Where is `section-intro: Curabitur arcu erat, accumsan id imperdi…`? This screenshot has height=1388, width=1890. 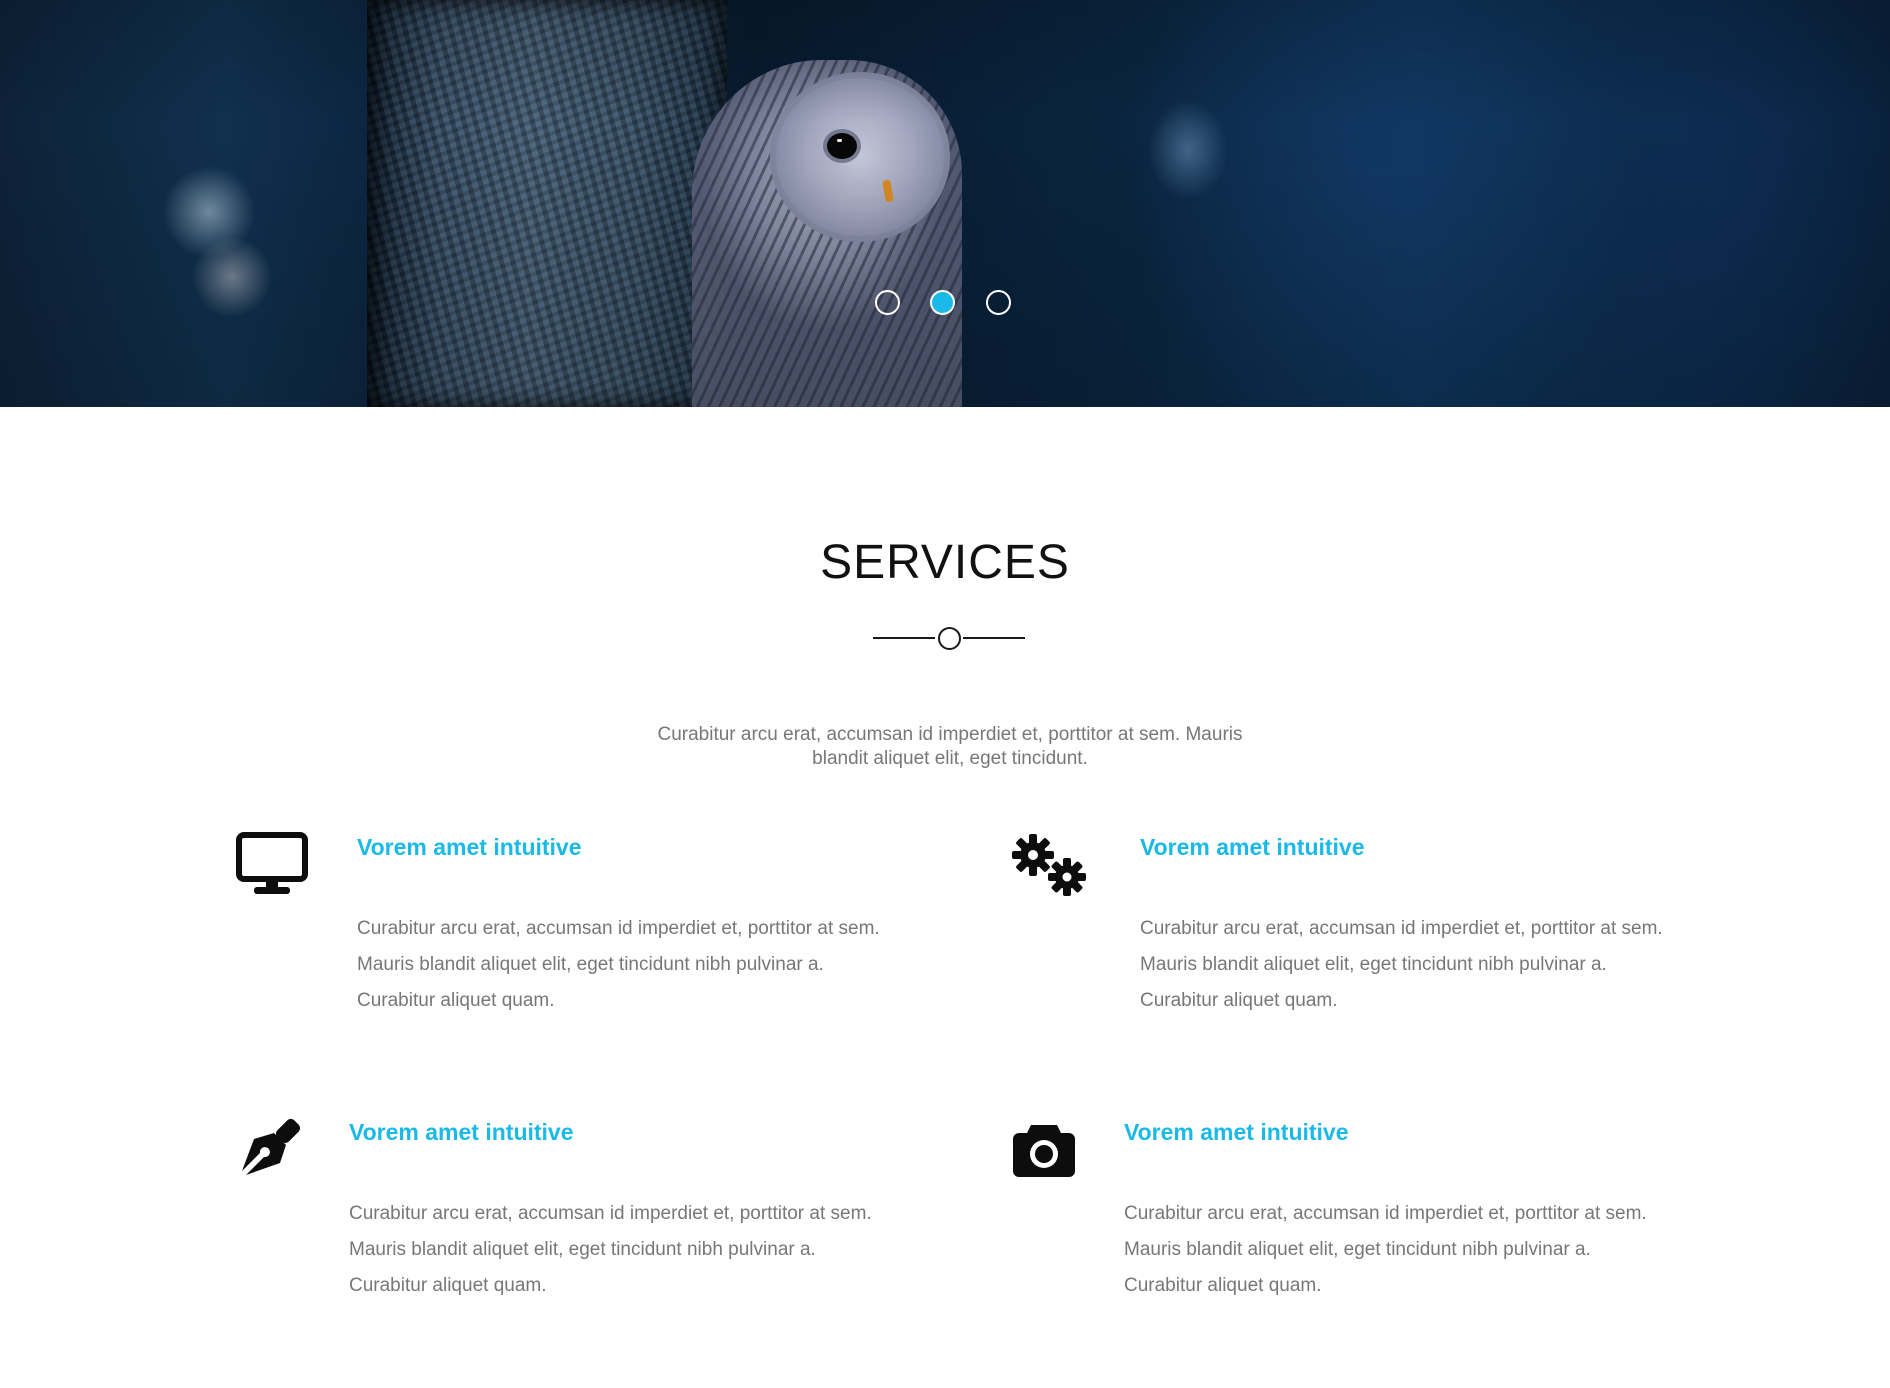 section-intro: Curabitur arcu erat, accumsan id imperdi… is located at coordinates (950, 746).